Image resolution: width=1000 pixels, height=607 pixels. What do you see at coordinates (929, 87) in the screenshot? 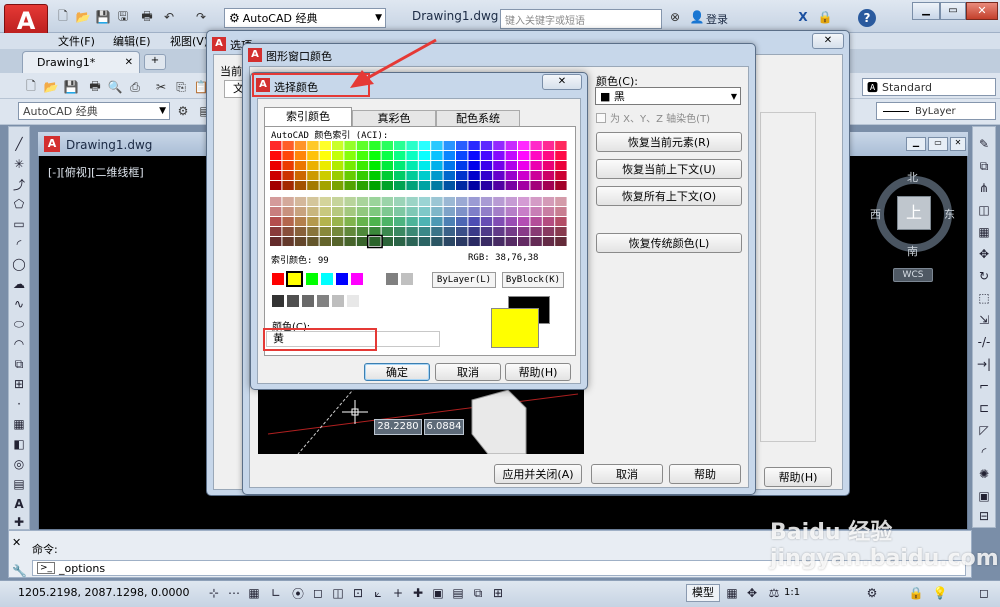
I see `text-style-combo: 🅰 Standard` at bounding box center [929, 87].